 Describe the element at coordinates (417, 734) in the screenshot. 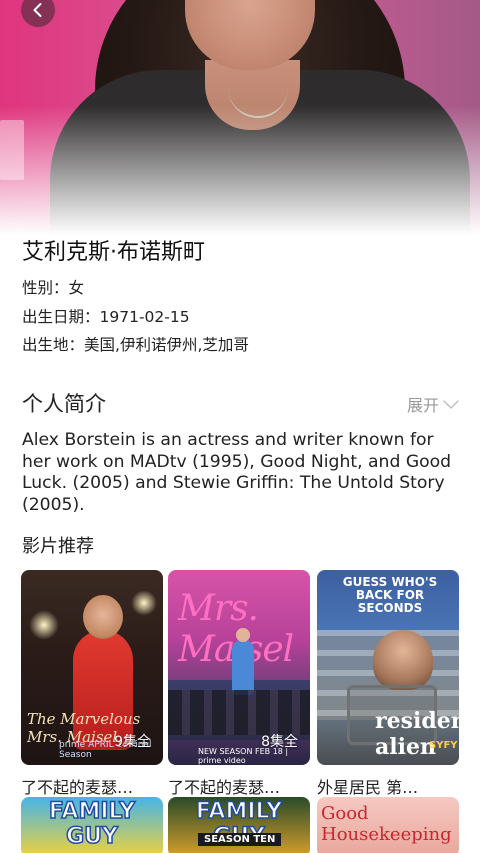

I see `poster-logo: resident alien` at that location.